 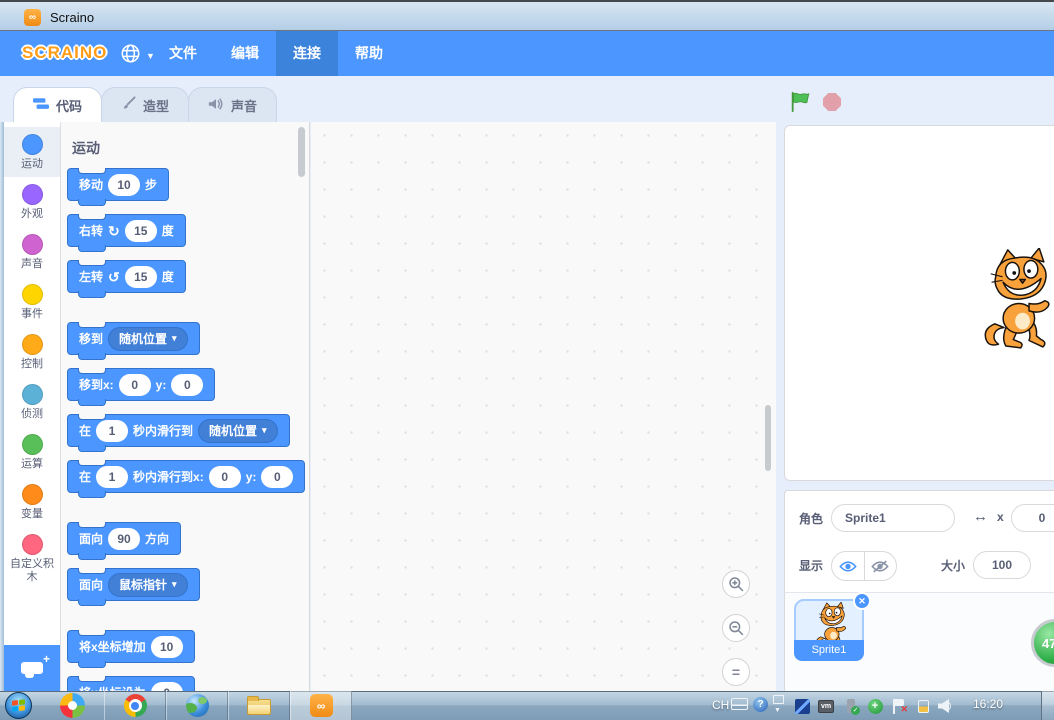 What do you see at coordinates (186, 479) in the screenshot?
I see `block-glide-xy: 在 1 秒内滑行到x: 0 y: 0` at bounding box center [186, 479].